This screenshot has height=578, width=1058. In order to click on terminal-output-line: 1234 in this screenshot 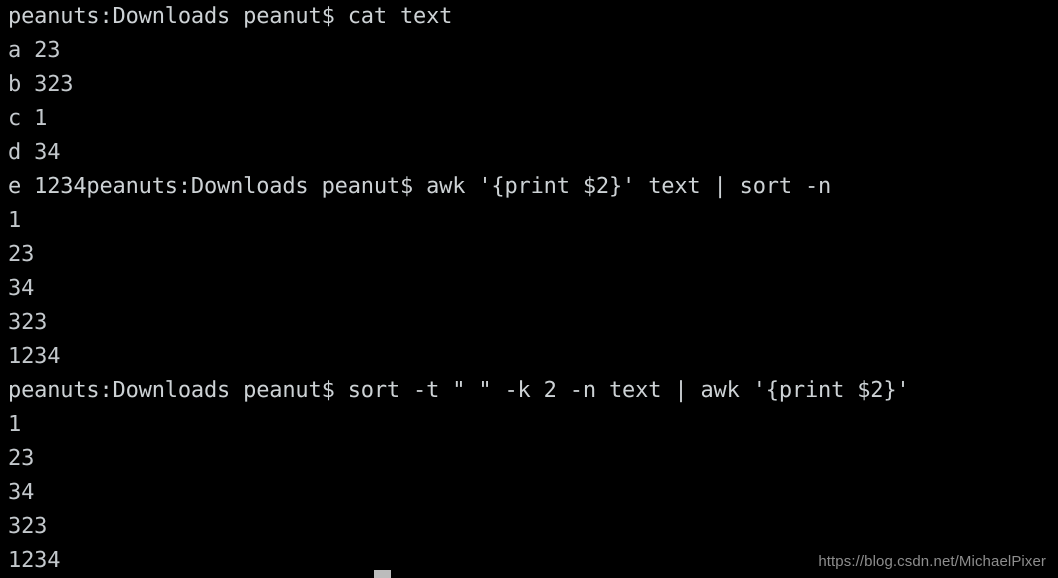, I will do `click(34, 356)`.